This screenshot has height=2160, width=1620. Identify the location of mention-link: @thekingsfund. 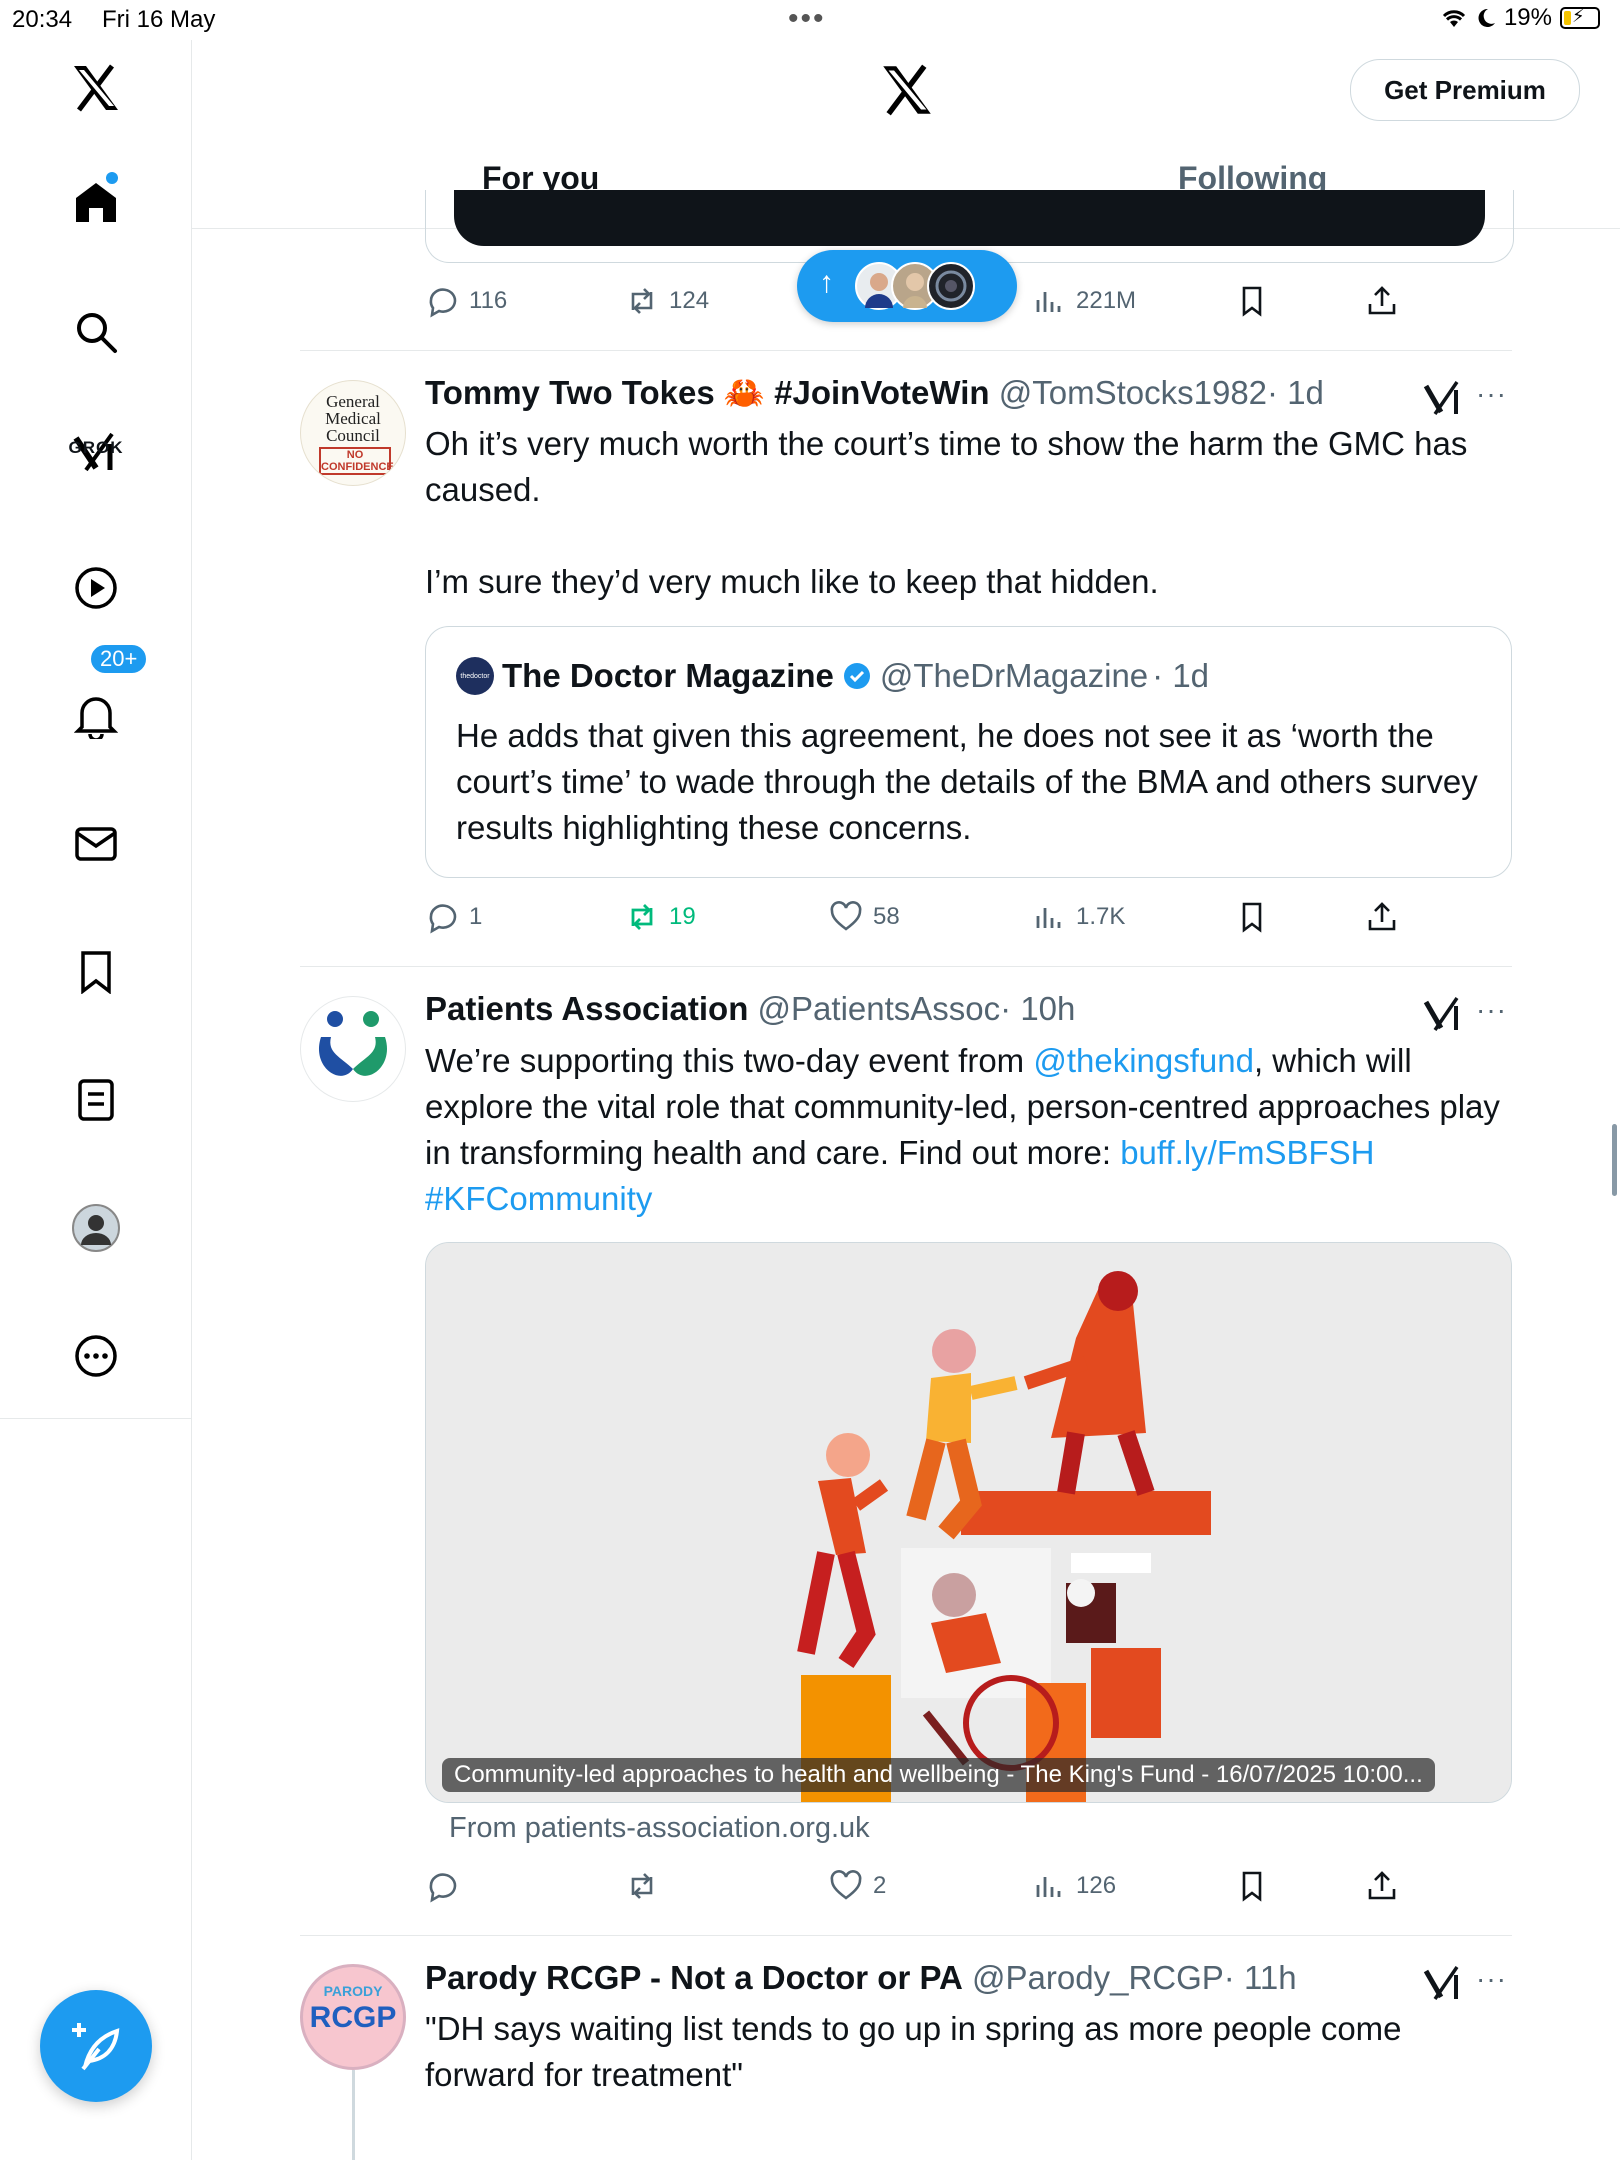
(1143, 1060).